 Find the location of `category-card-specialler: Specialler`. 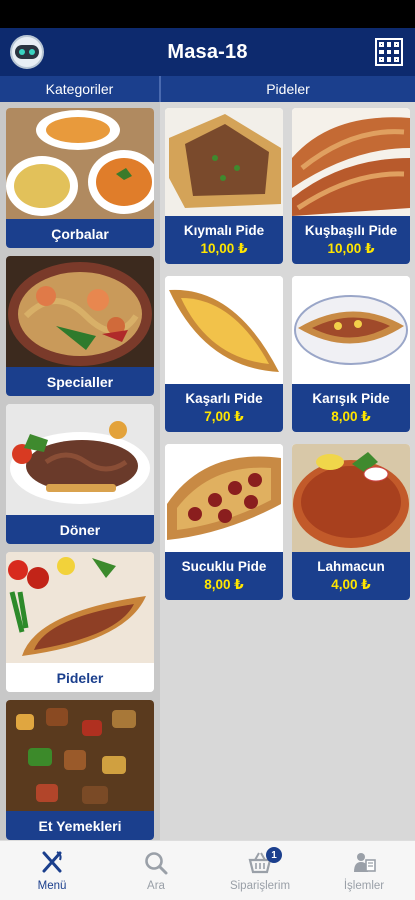

category-card-specialler: Specialler is located at coordinates (80, 326).